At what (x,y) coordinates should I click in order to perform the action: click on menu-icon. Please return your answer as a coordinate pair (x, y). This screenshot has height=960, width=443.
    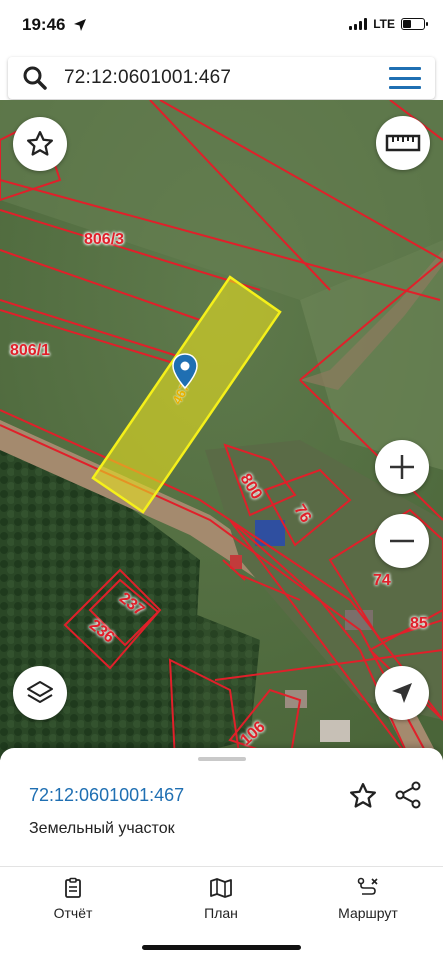
    Looking at the image, I should click on (405, 78).